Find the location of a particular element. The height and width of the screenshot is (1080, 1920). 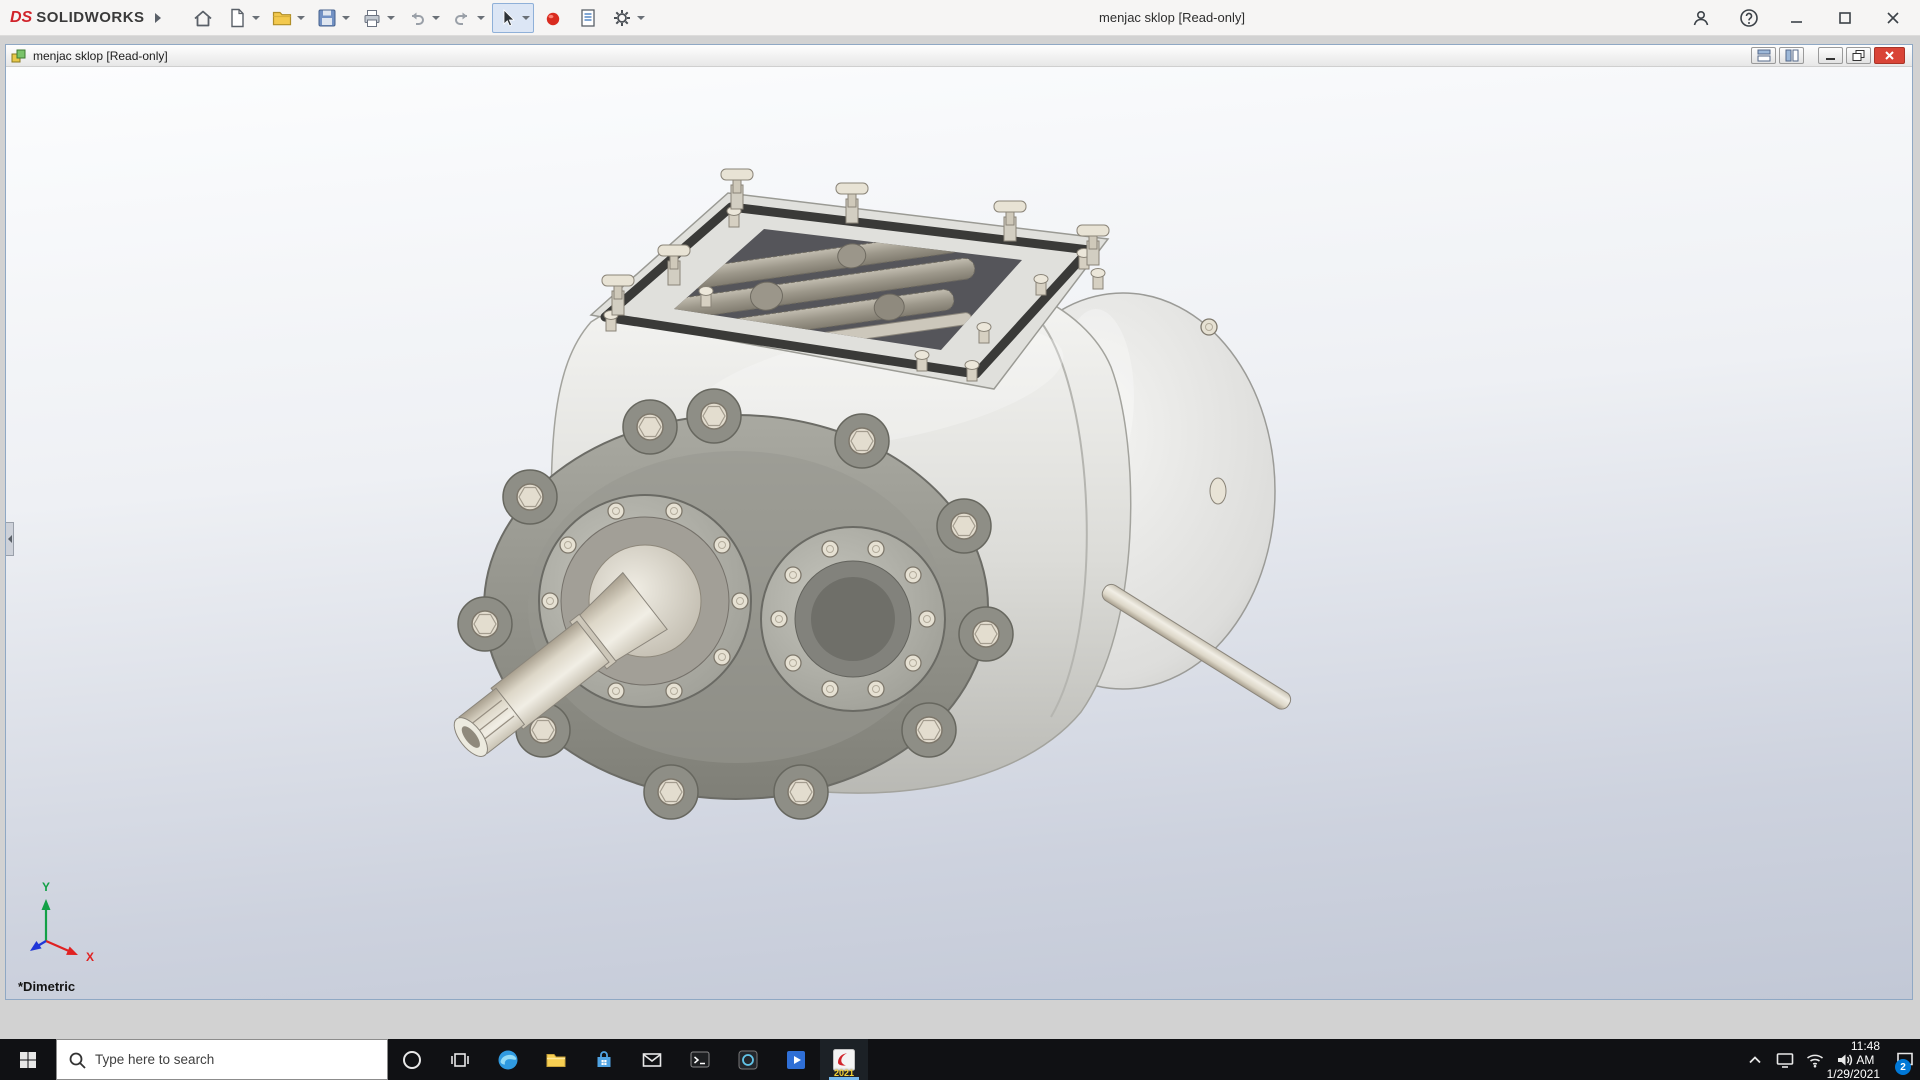

doc-close-button is located at coordinates (1889, 55).